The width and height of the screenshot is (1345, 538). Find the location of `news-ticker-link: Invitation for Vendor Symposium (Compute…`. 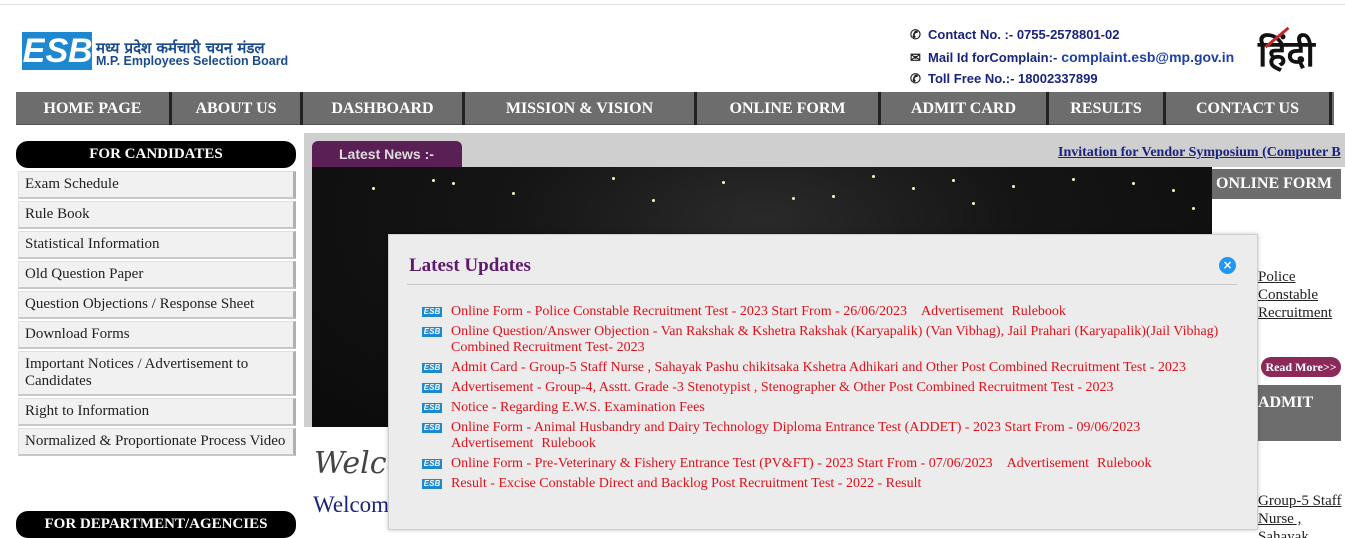

news-ticker-link: Invitation for Vendor Symposium (Compute… is located at coordinates (1201, 153).